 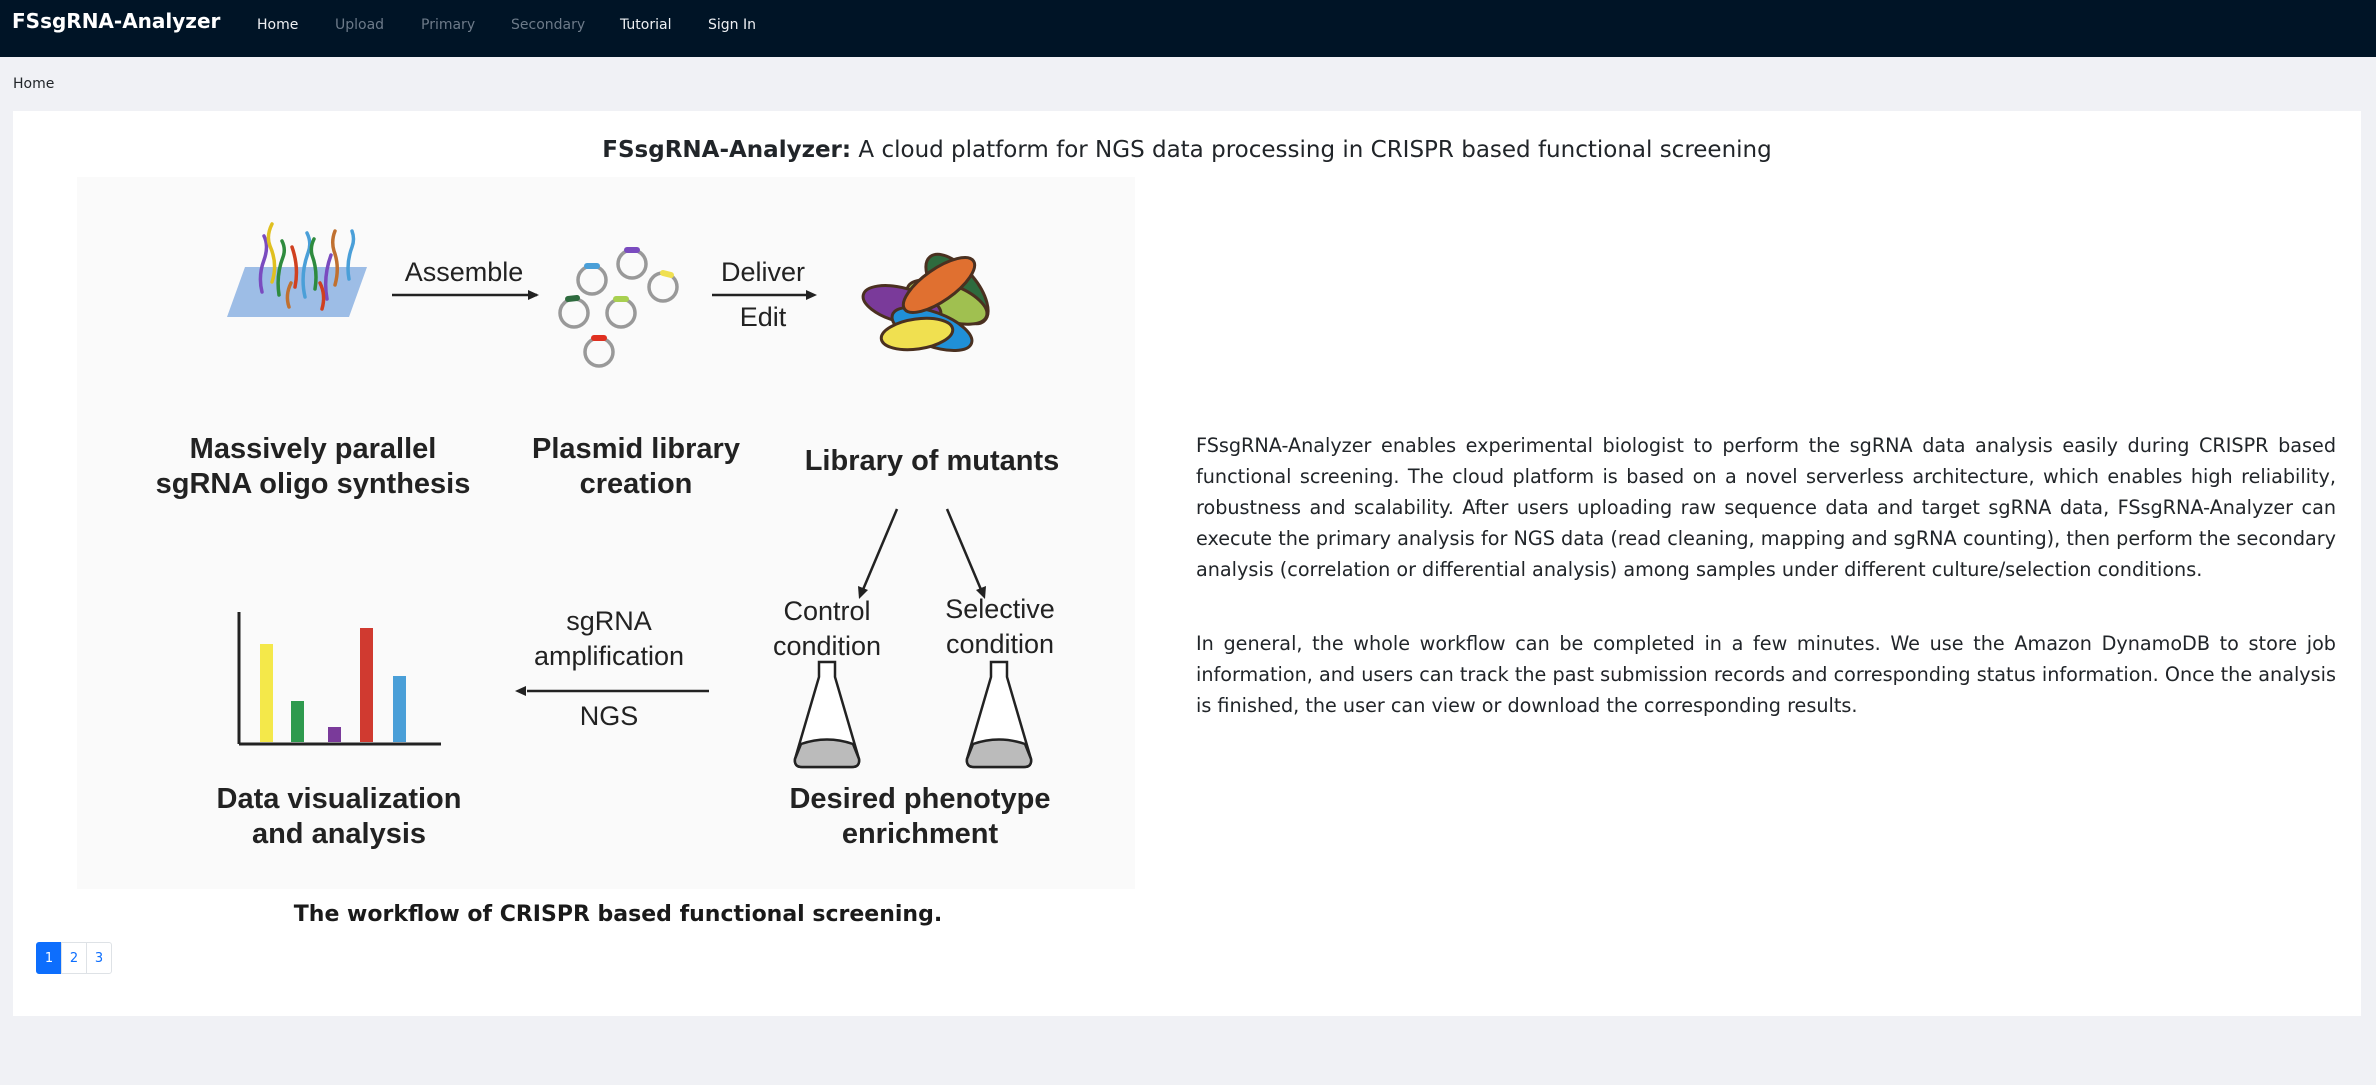 What do you see at coordinates (932, 461) in the screenshot?
I see `step3-label: Library of mutants` at bounding box center [932, 461].